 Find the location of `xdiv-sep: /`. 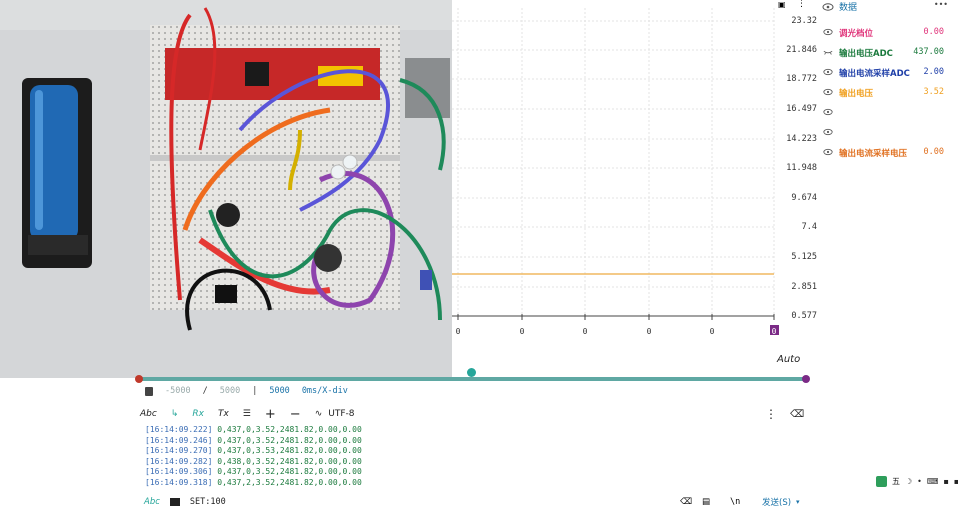

xdiv-sep: / is located at coordinates (205, 391).